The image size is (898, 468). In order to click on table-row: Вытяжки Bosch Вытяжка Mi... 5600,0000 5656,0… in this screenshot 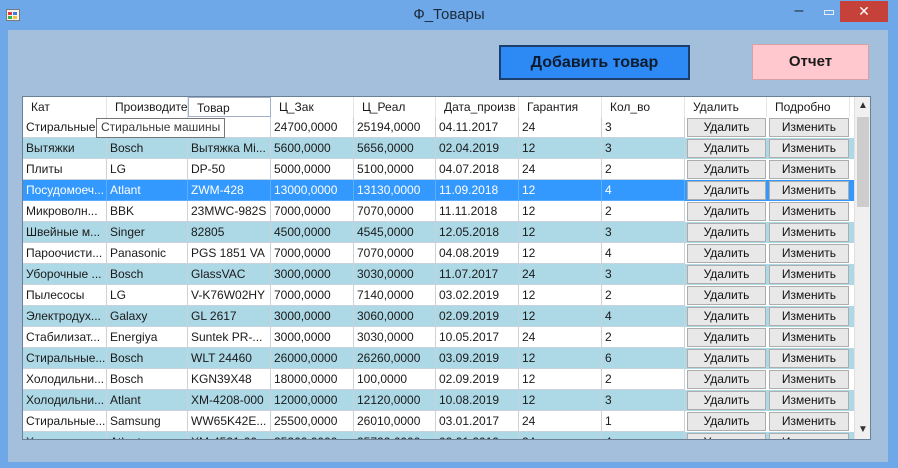, I will do `click(438, 148)`.